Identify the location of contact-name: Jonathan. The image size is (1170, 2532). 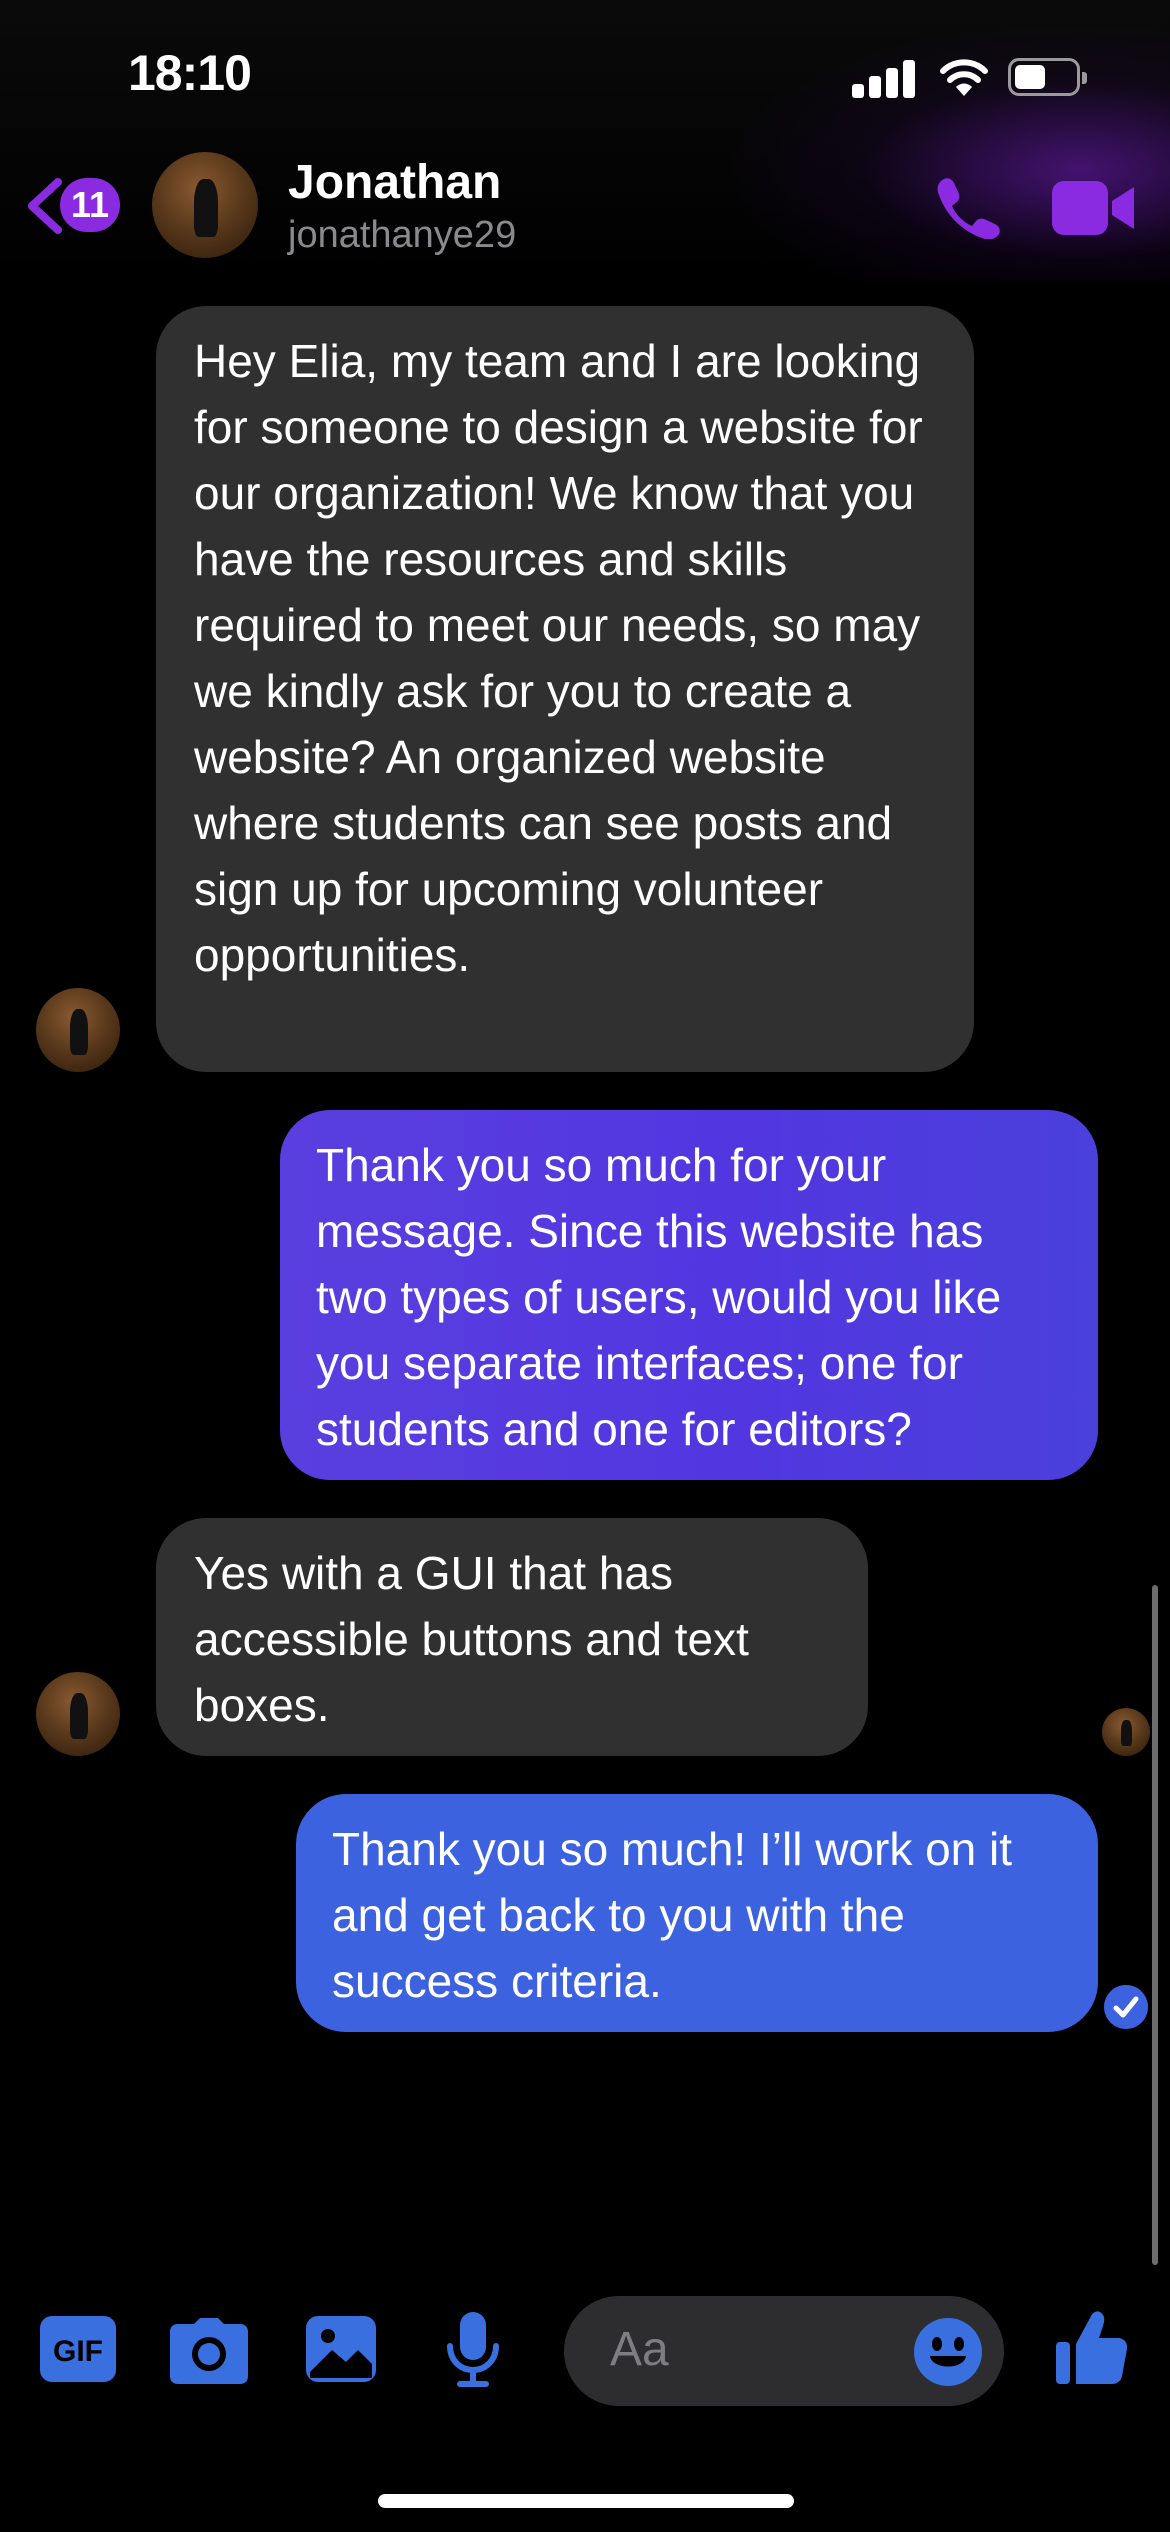
(394, 182).